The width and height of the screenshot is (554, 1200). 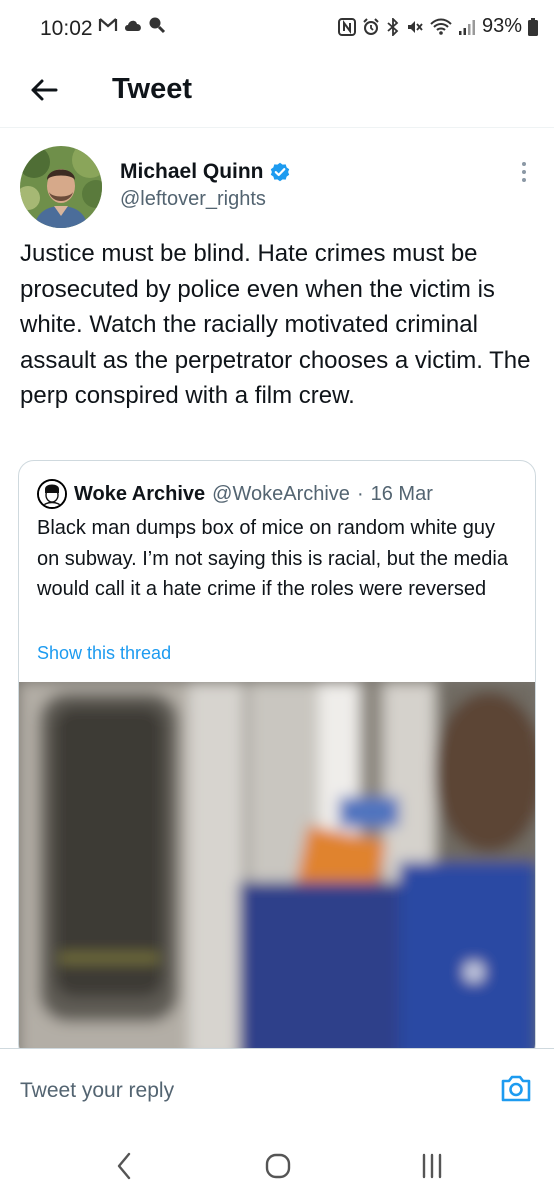 I want to click on battery-percentage: 93%, so click(x=501, y=26).